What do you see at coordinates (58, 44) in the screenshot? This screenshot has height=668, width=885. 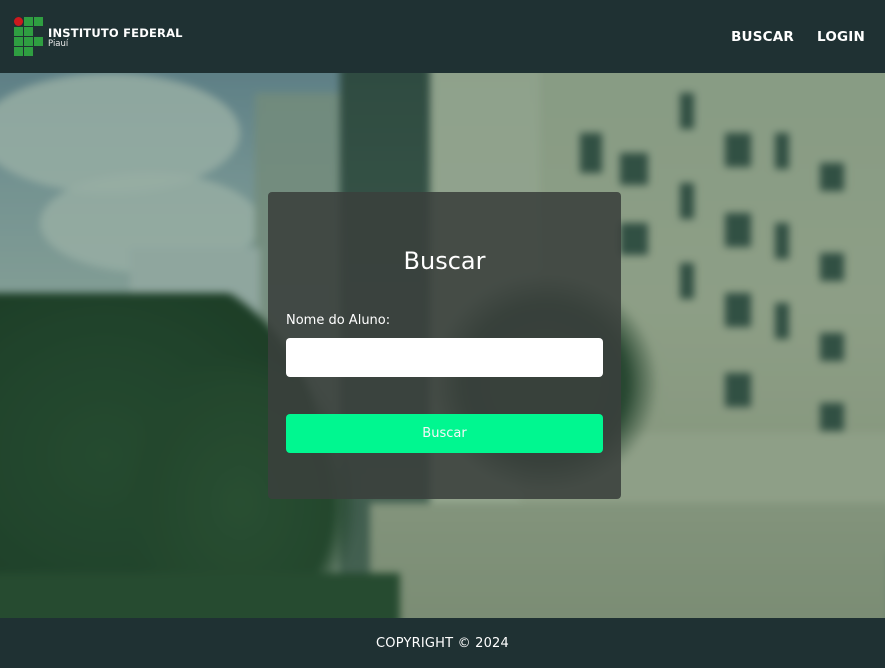 I see `logo-subtitle: Piauí` at bounding box center [58, 44].